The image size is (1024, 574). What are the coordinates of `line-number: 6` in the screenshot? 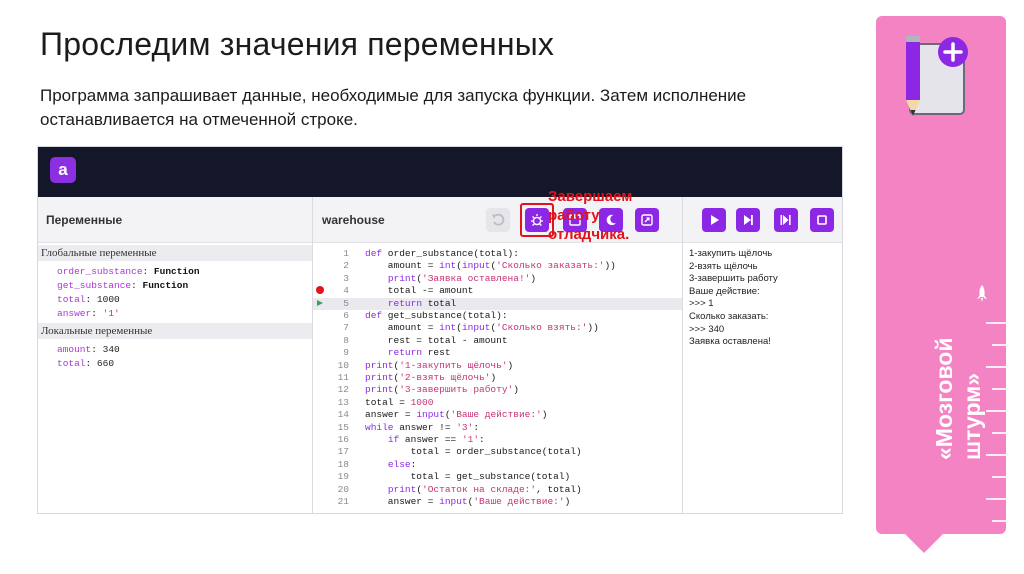 It's located at (331, 316).